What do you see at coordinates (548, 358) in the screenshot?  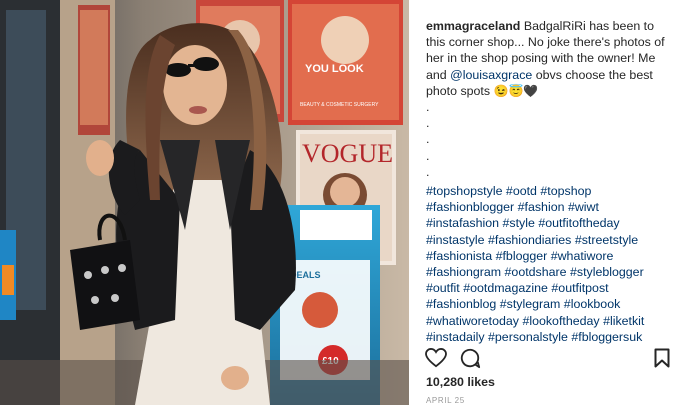 I see `post-actions` at bounding box center [548, 358].